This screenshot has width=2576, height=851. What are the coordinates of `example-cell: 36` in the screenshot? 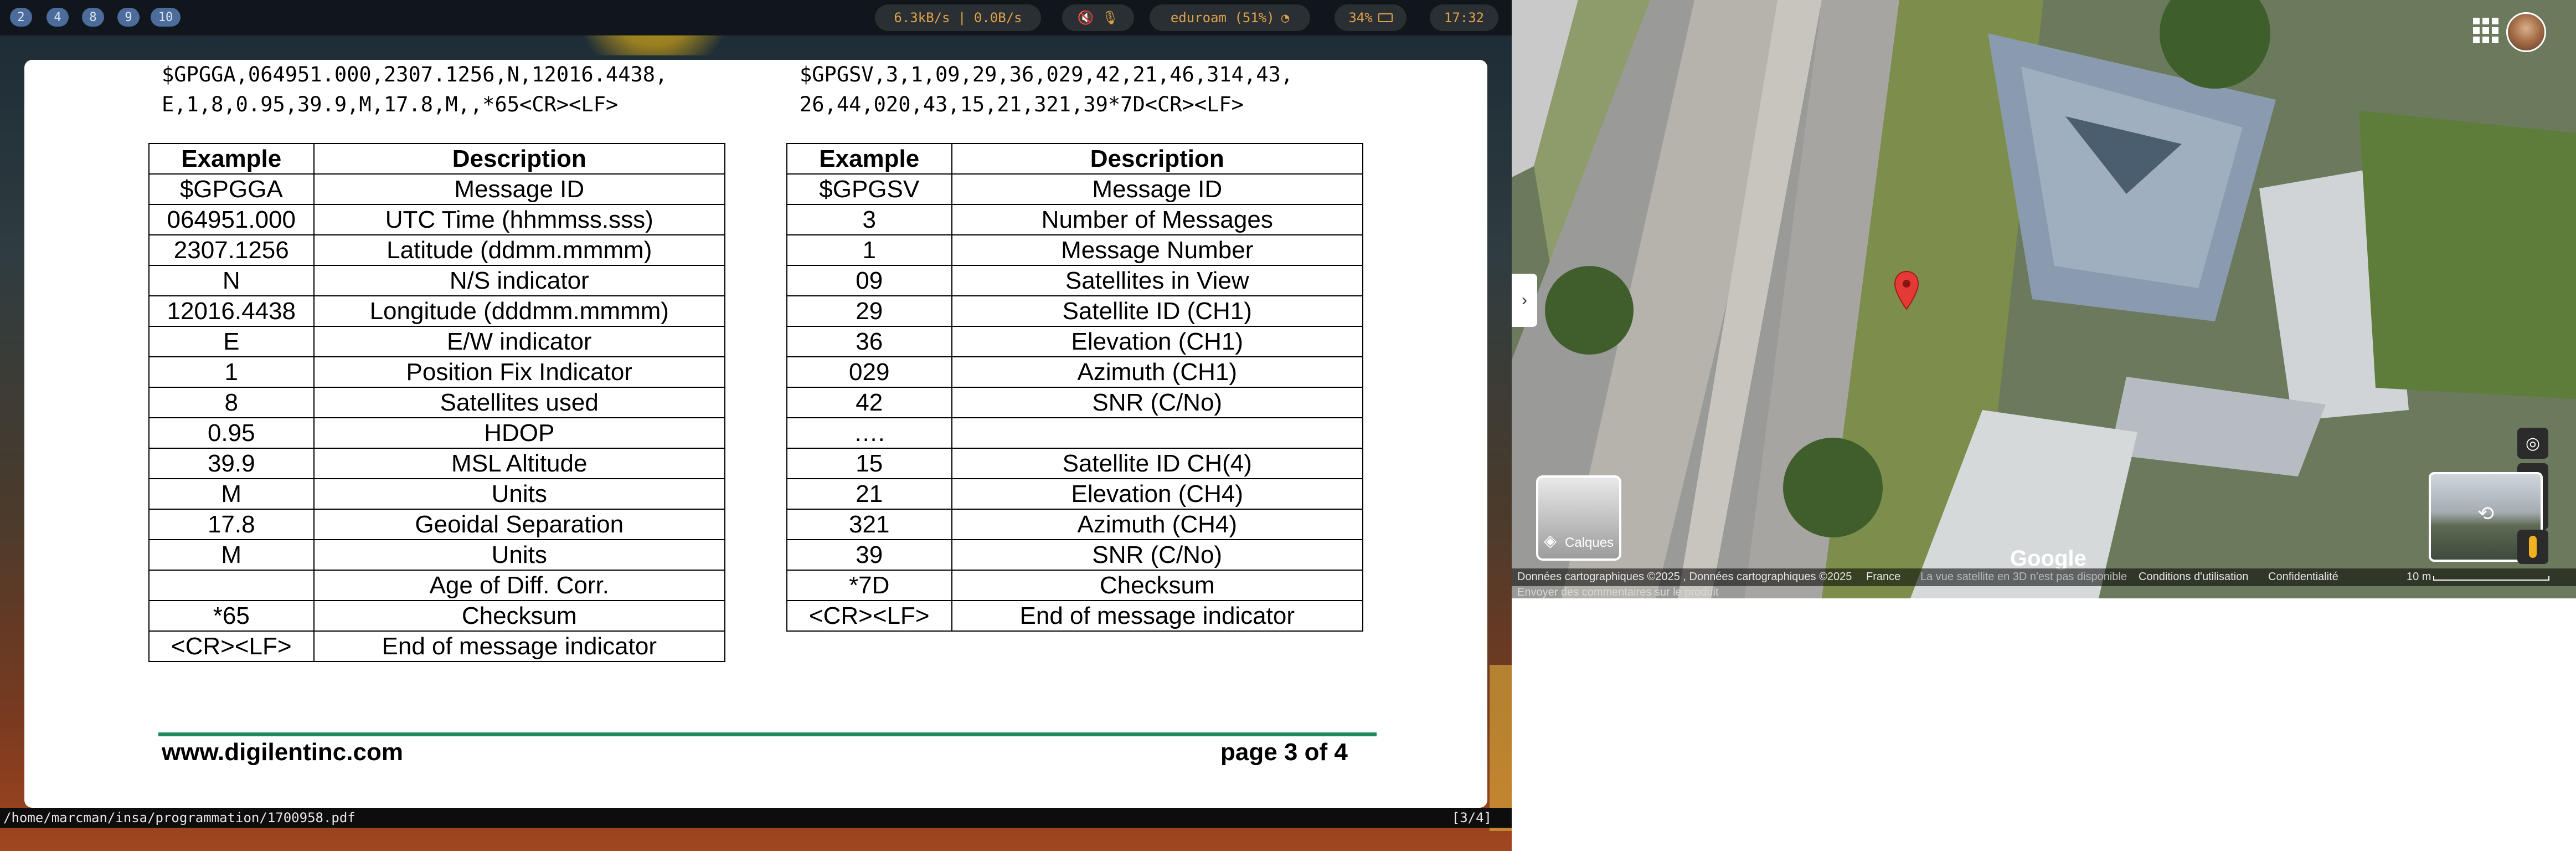 It's located at (869, 341).